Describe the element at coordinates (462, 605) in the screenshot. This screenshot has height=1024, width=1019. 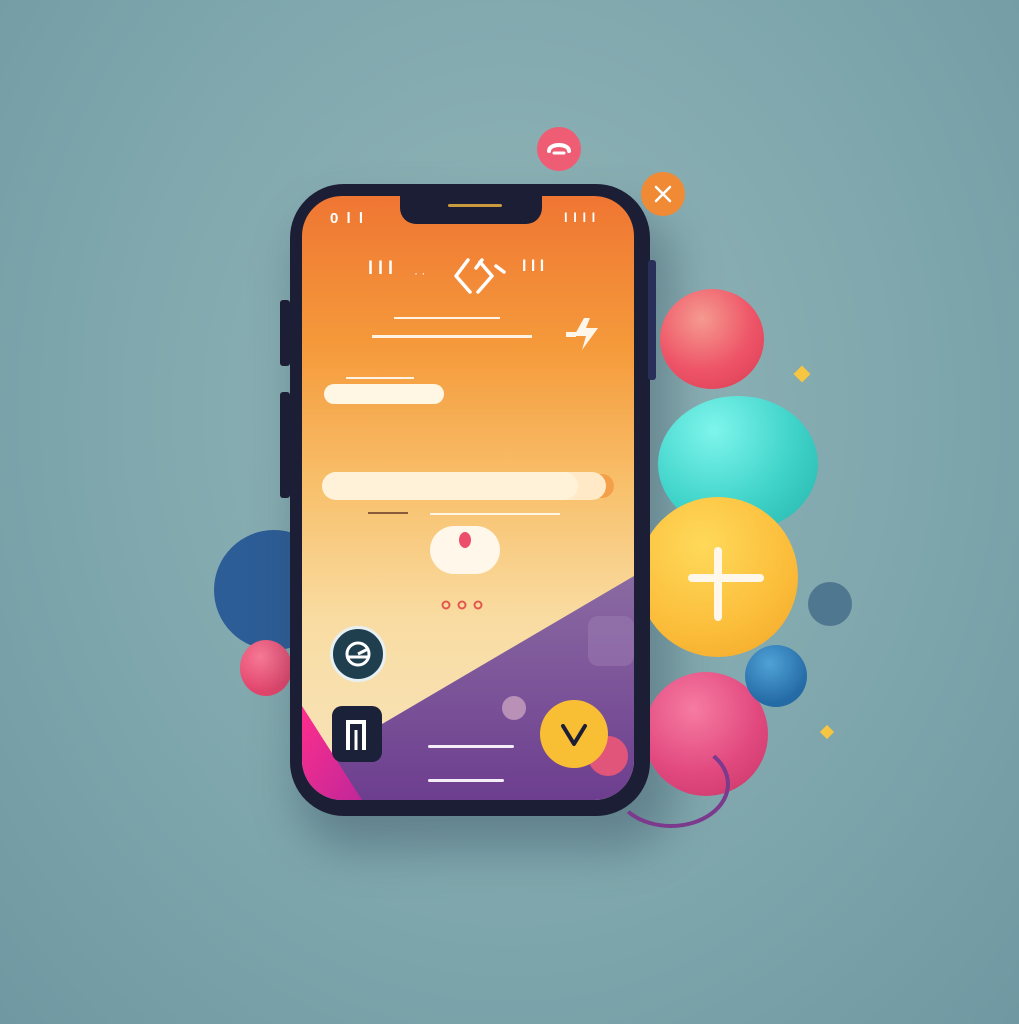
I see `pager-dots` at that location.